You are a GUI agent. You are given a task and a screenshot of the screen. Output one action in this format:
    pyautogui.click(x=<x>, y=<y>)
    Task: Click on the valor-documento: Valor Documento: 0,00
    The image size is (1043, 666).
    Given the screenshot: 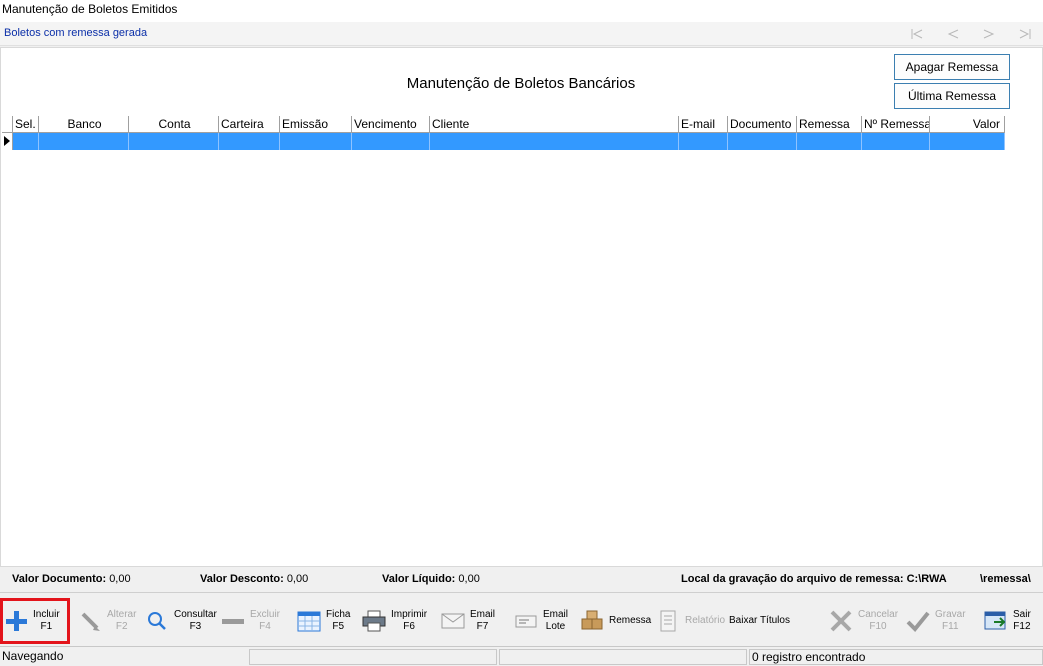 What is the action you would take?
    pyautogui.click(x=71, y=579)
    